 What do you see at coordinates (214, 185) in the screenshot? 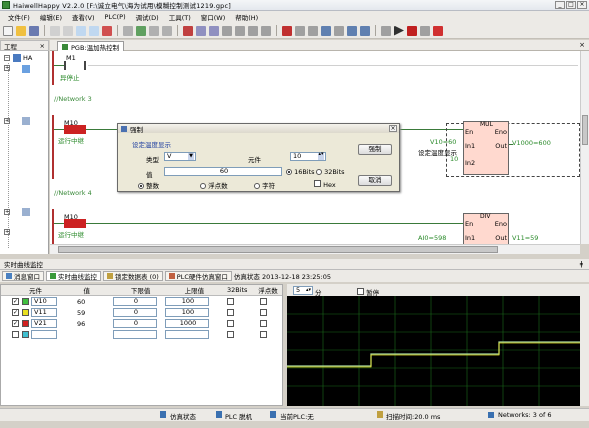
I see `float-radio: 浮点数` at bounding box center [214, 185].